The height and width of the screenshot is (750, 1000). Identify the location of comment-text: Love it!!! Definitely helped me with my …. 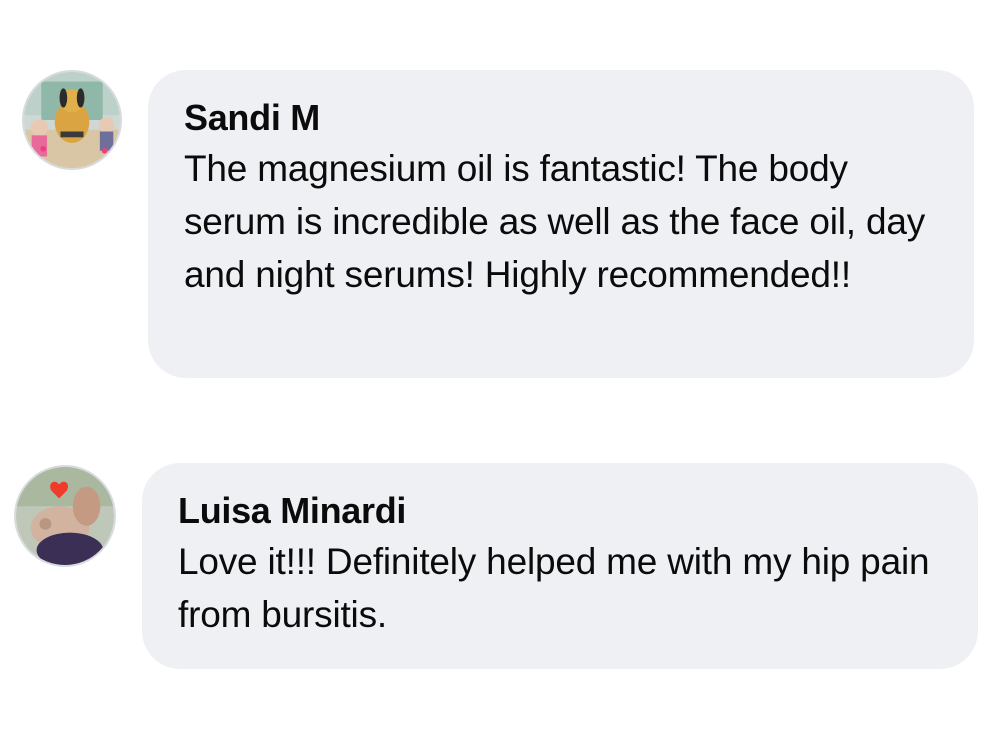
(554, 588).